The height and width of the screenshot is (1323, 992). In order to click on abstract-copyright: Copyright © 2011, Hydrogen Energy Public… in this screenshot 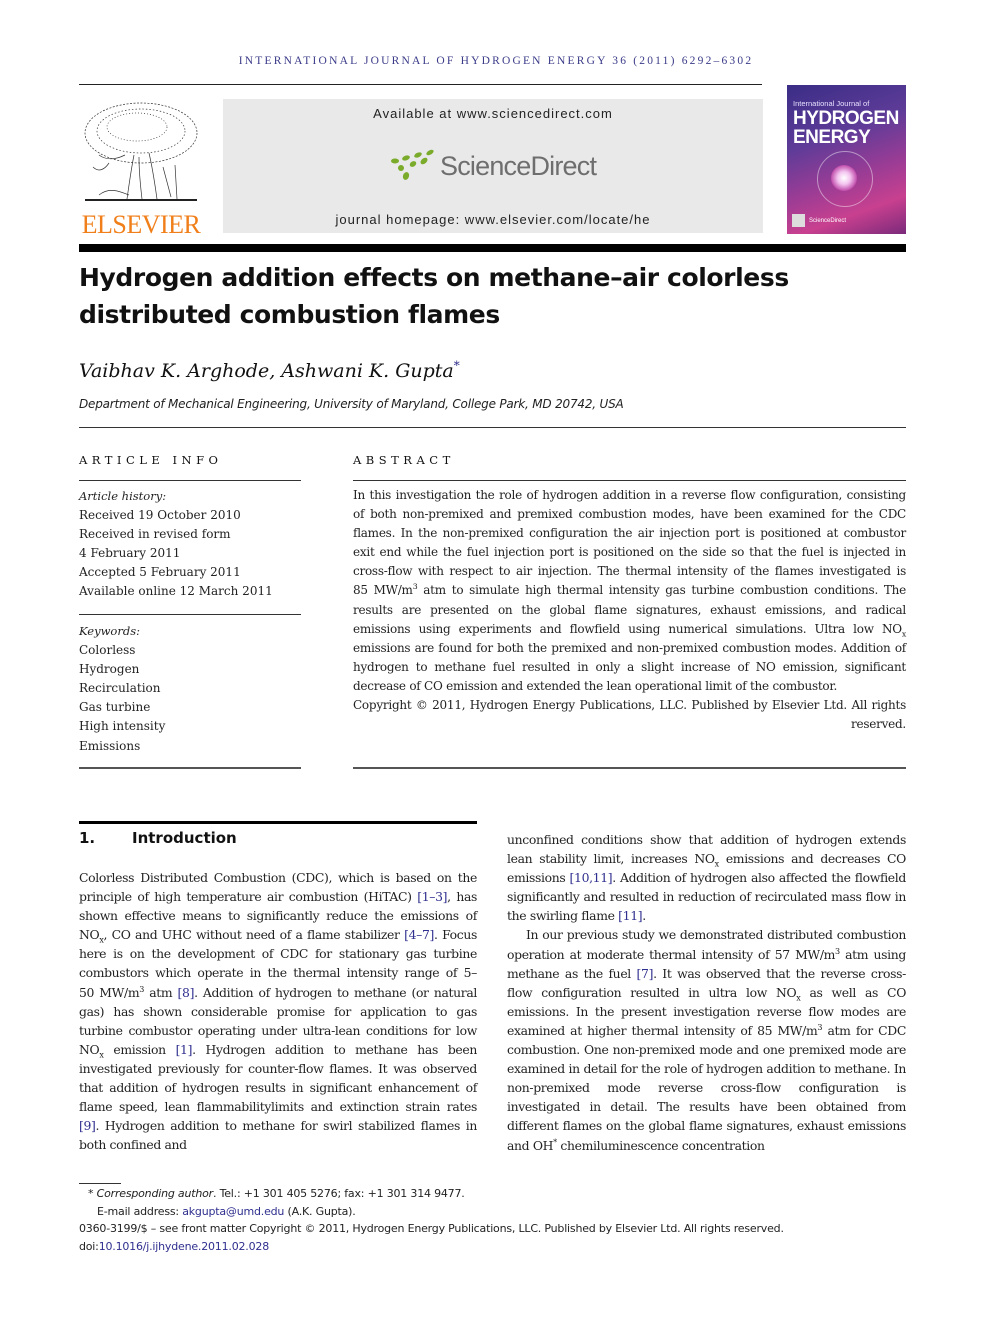, I will do `click(629, 715)`.